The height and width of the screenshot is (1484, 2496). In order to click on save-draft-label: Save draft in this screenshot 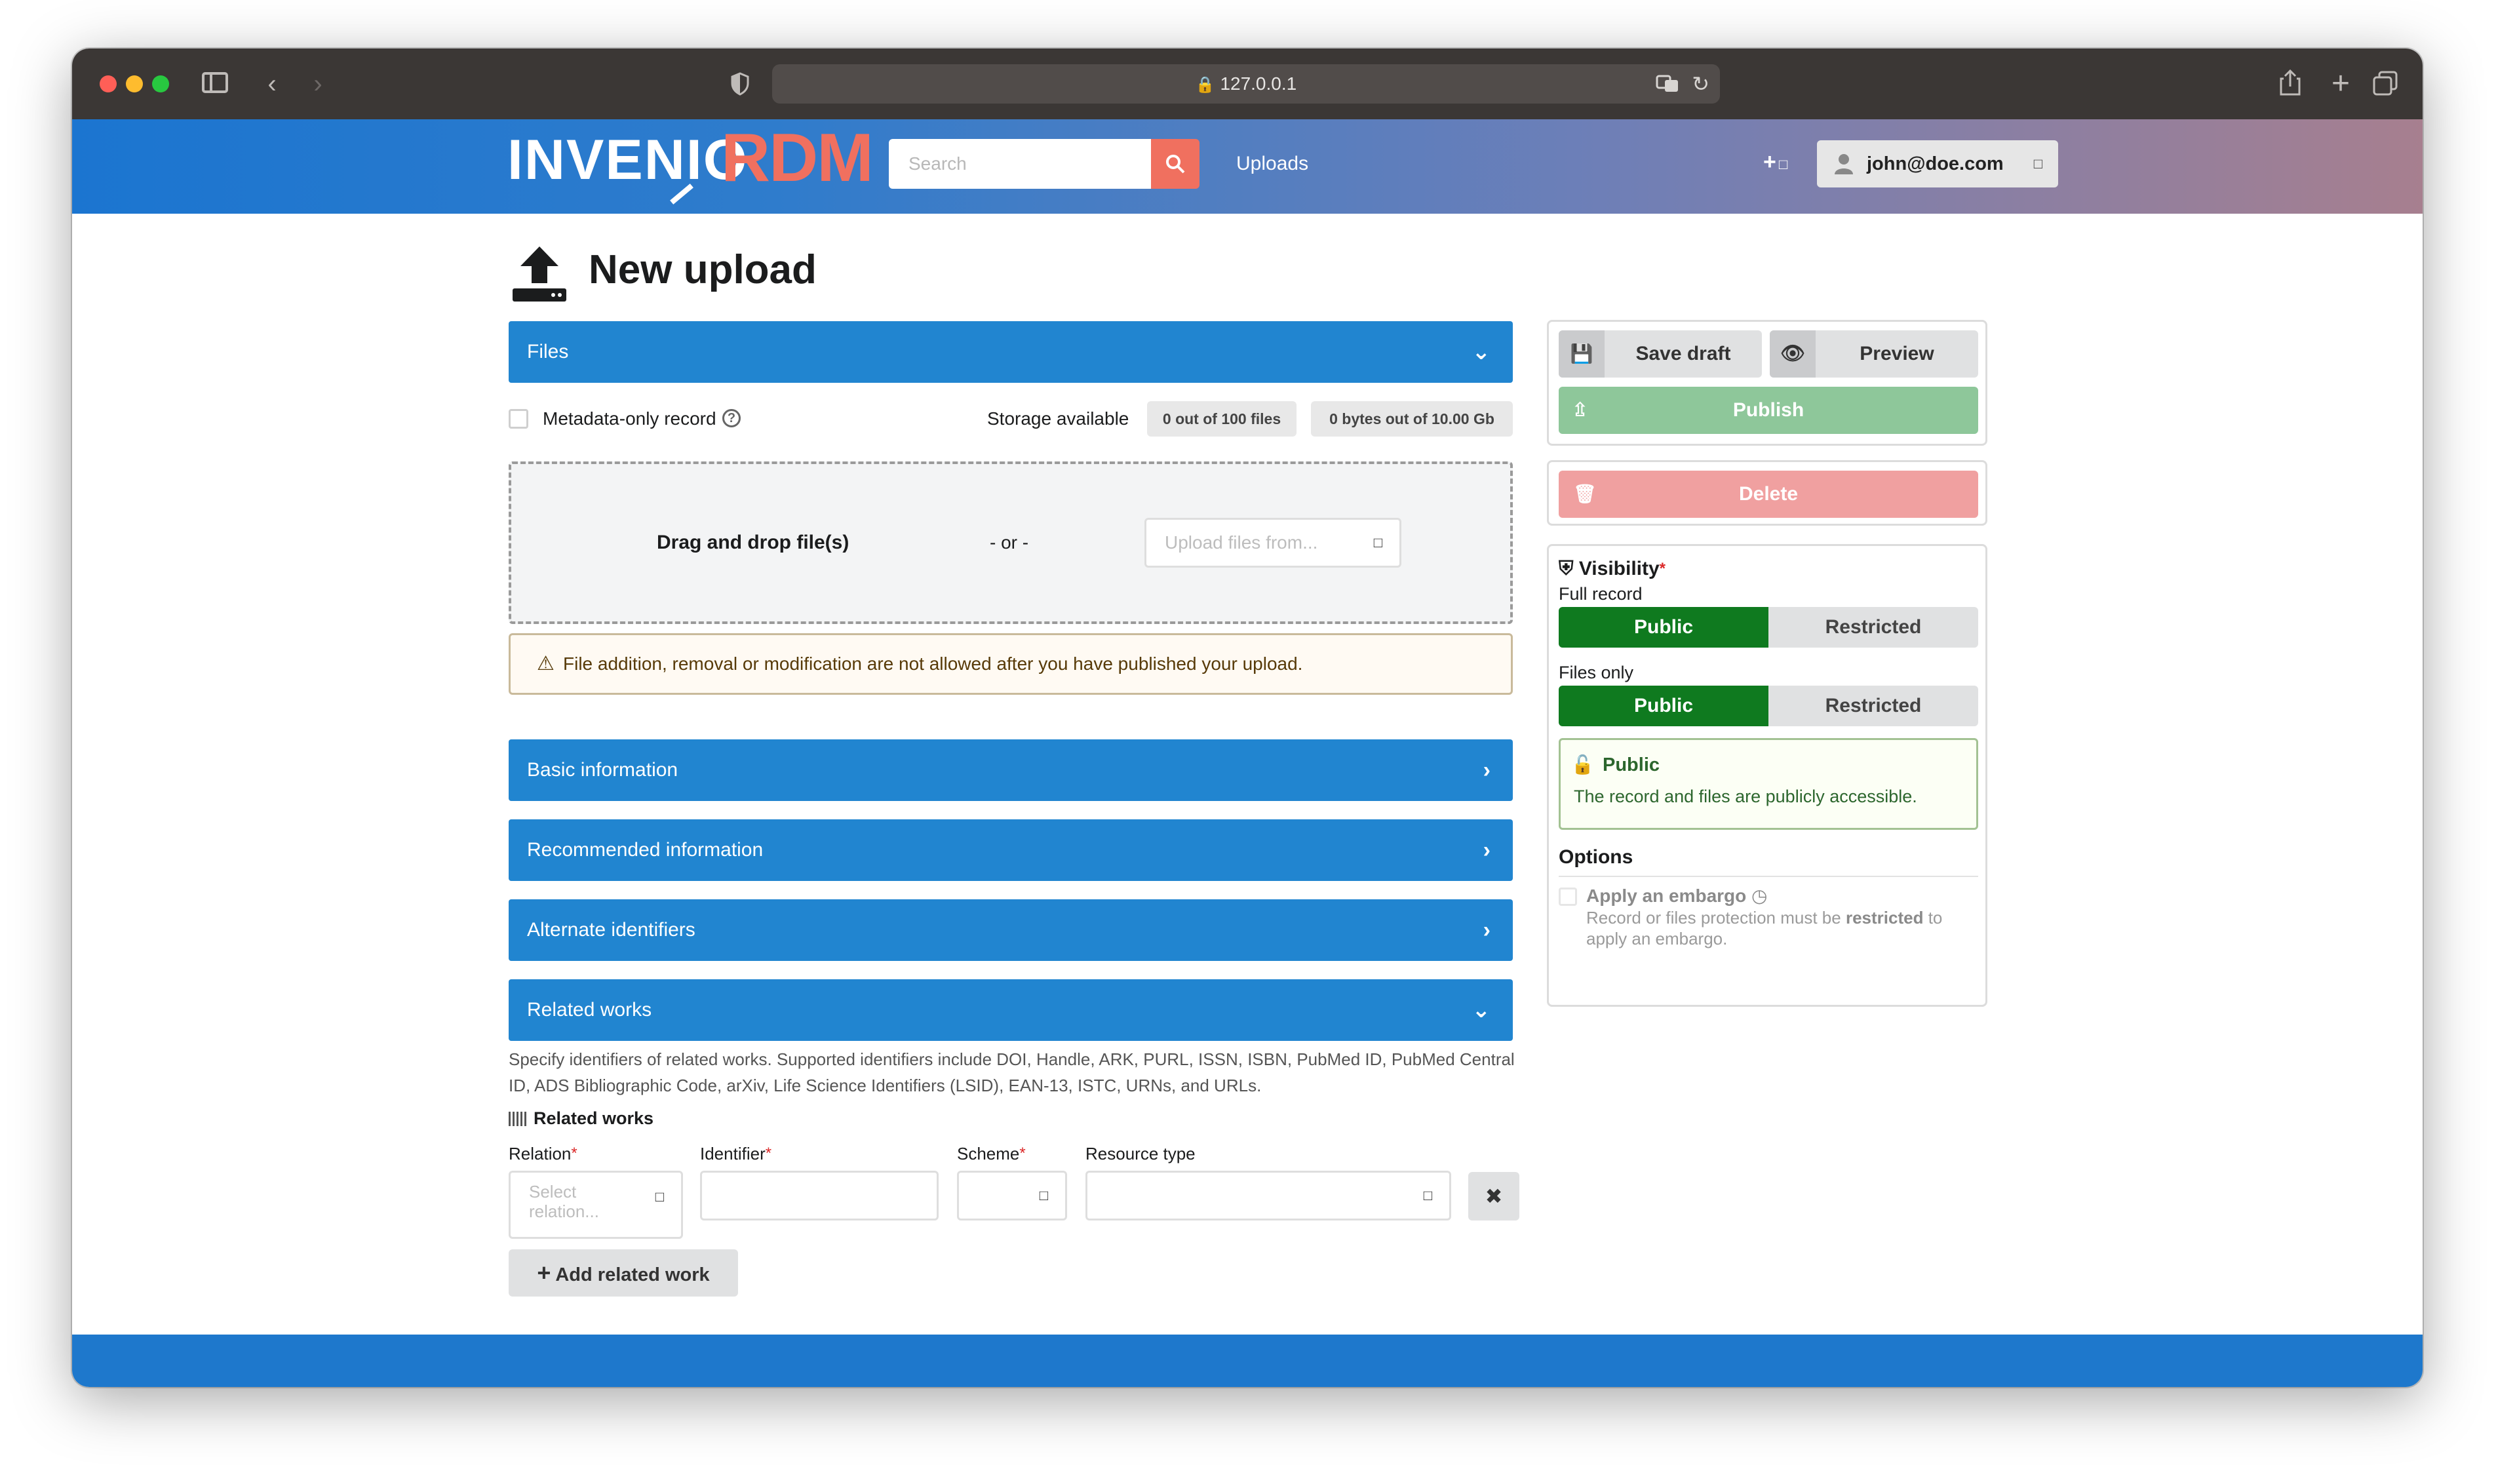, I will do `click(1683, 353)`.